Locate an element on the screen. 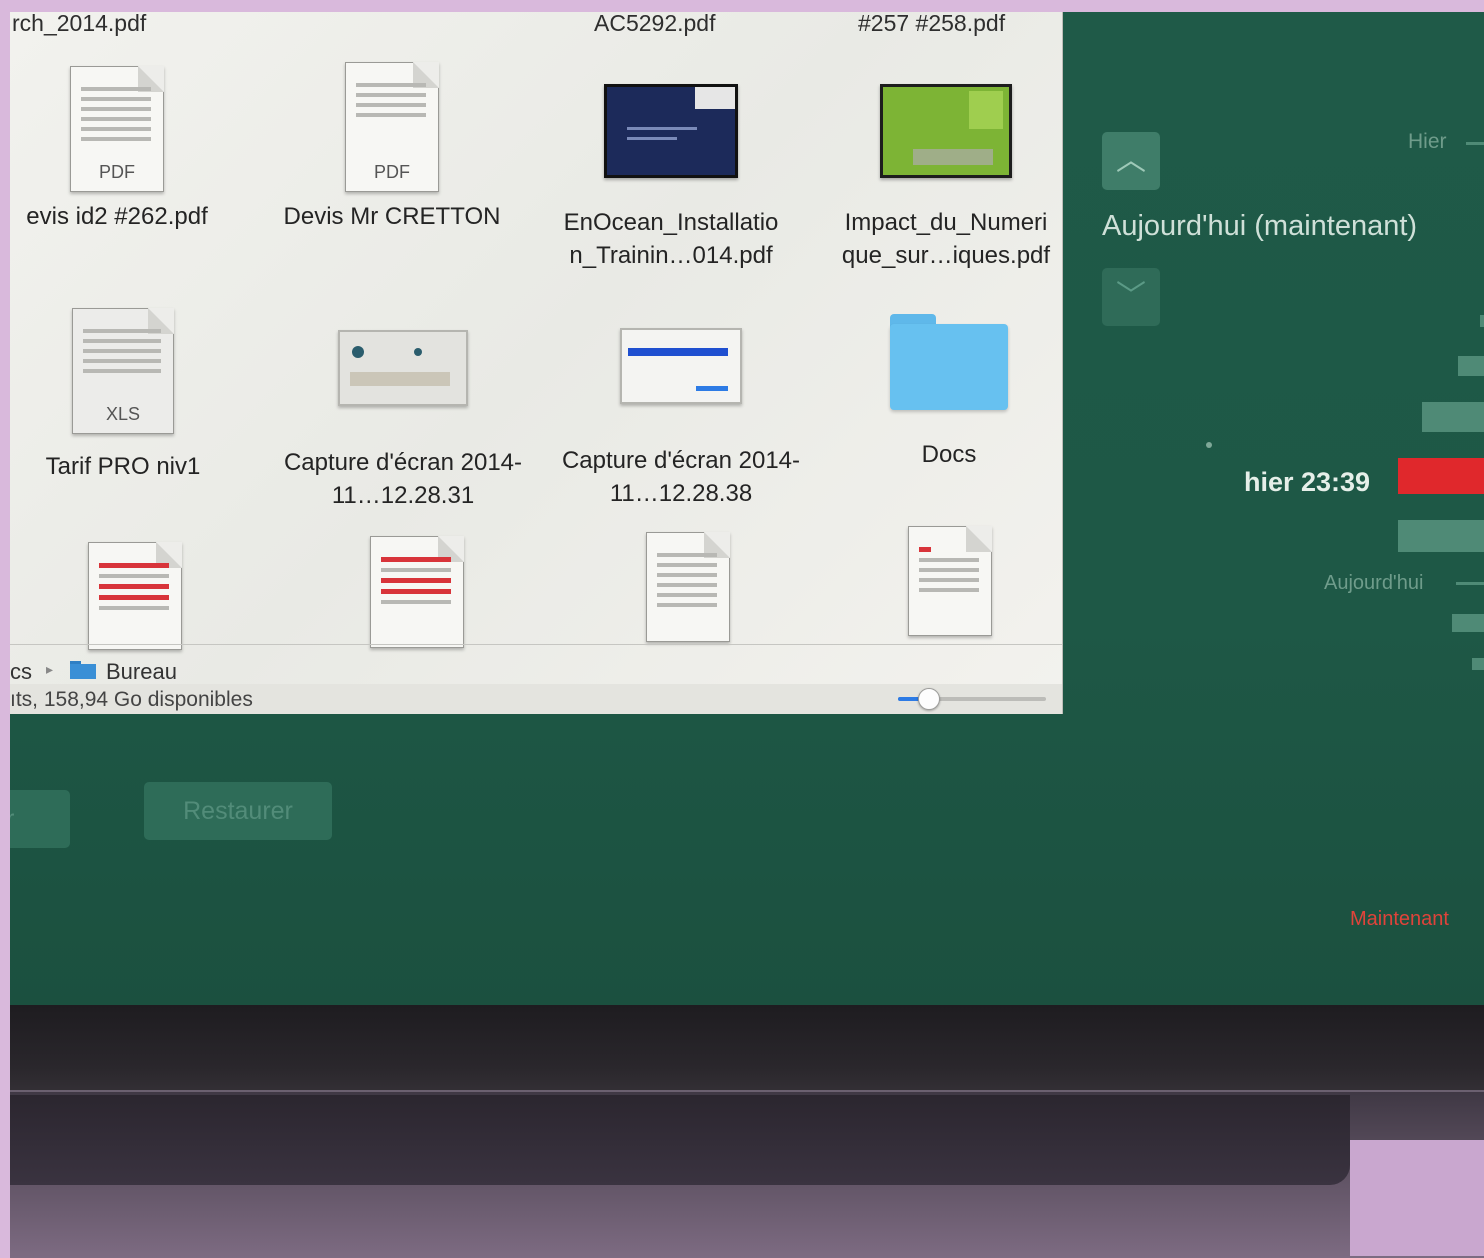 The image size is (1484, 1258). older-arrow-button: ︿ is located at coordinates (1131, 161).